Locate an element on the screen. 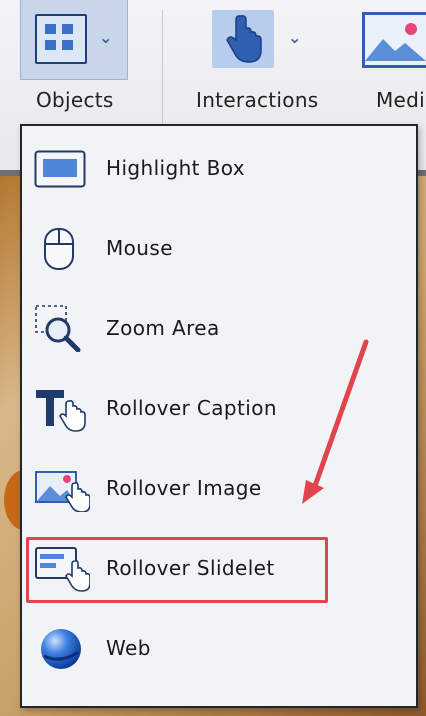 The width and height of the screenshot is (426, 716). annotation-arrow is located at coordinates (335, 421).